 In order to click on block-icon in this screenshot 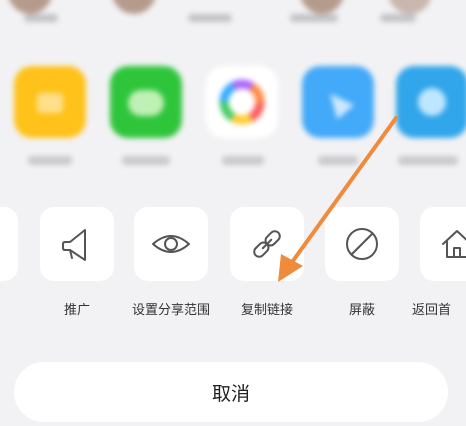, I will do `click(362, 244)`.